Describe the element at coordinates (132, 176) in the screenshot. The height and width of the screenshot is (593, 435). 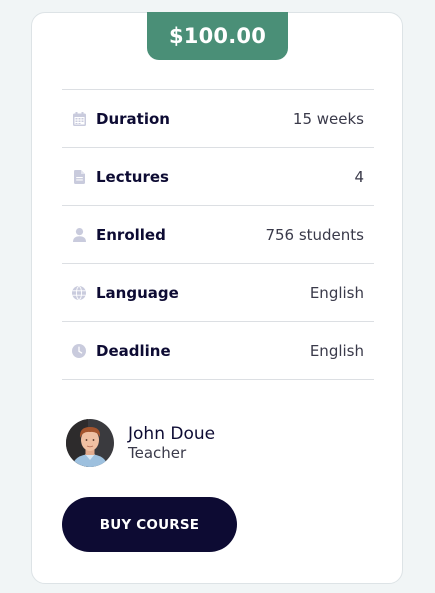
I see `lectures-label: Lectures` at that location.